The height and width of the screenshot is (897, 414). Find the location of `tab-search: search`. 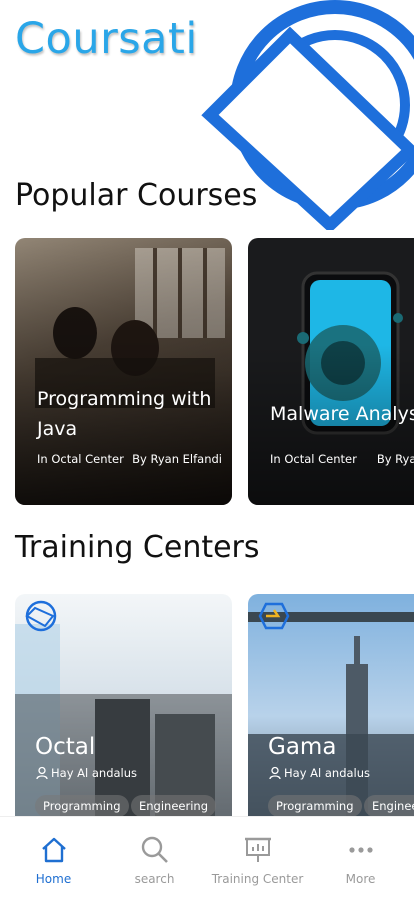

tab-search: search is located at coordinates (154, 857).